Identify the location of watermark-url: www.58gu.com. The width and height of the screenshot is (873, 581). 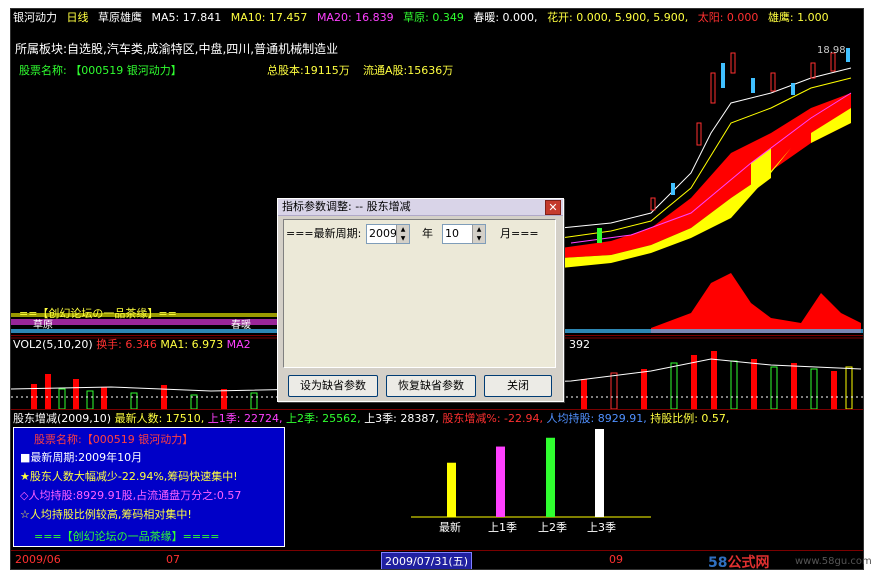
(833, 561).